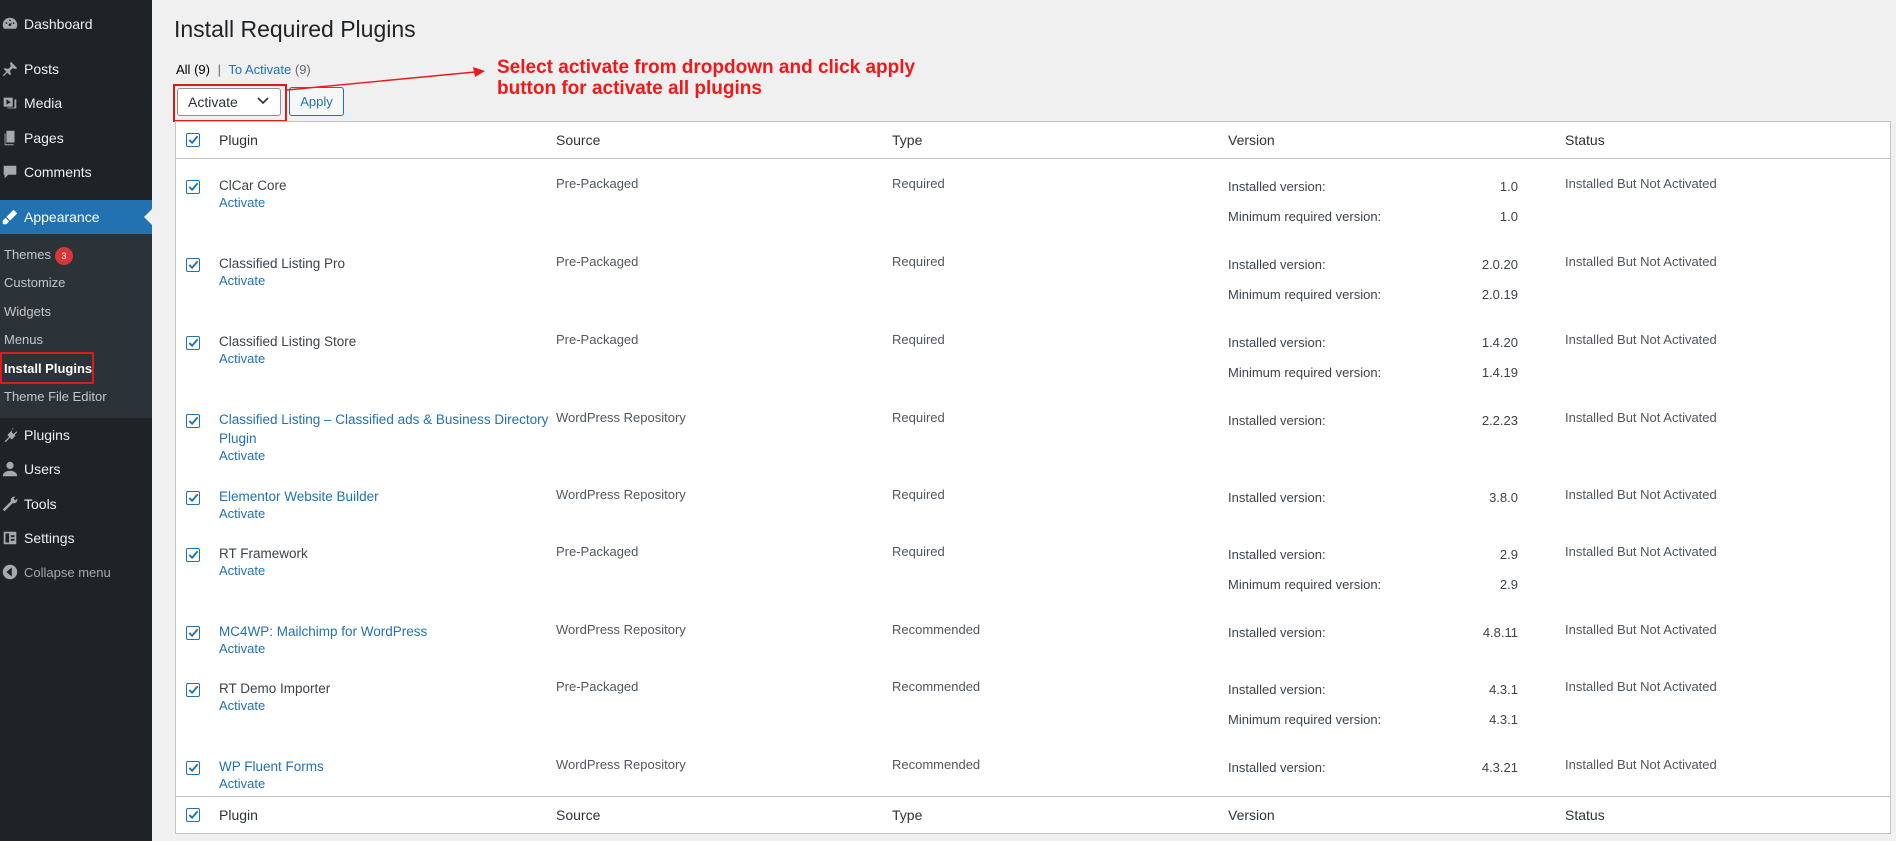 The image size is (1896, 841). Describe the element at coordinates (629, 88) in the screenshot. I see `annotation-line: button for activate all plugins` at that location.